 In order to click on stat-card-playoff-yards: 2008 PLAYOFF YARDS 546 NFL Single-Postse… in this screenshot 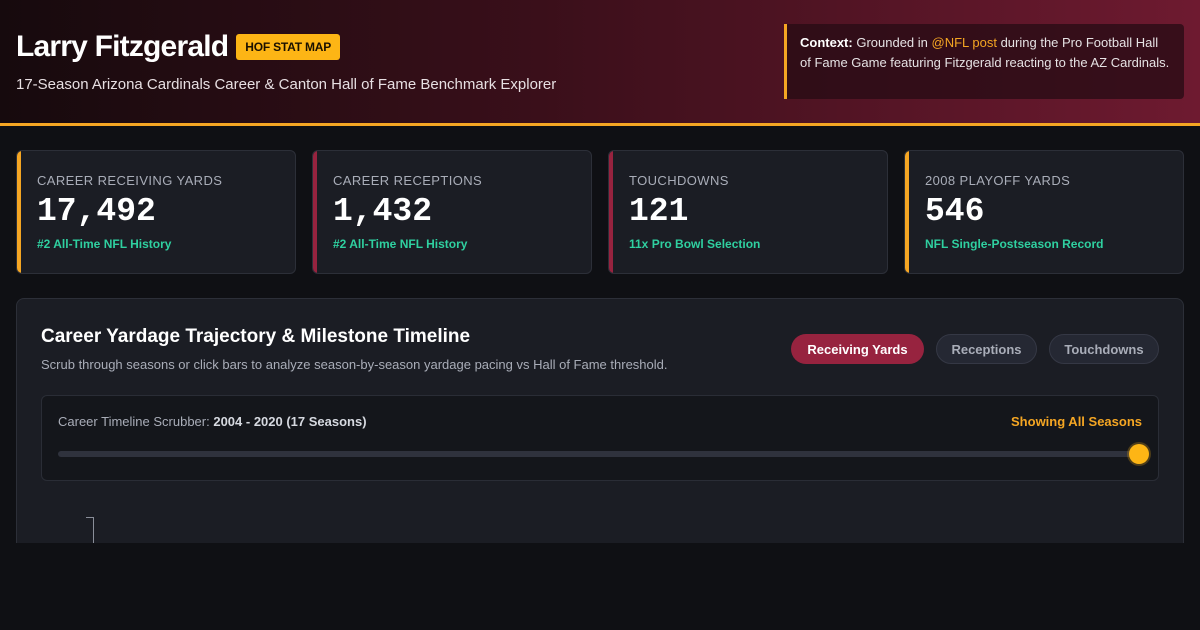, I will do `click(1044, 212)`.